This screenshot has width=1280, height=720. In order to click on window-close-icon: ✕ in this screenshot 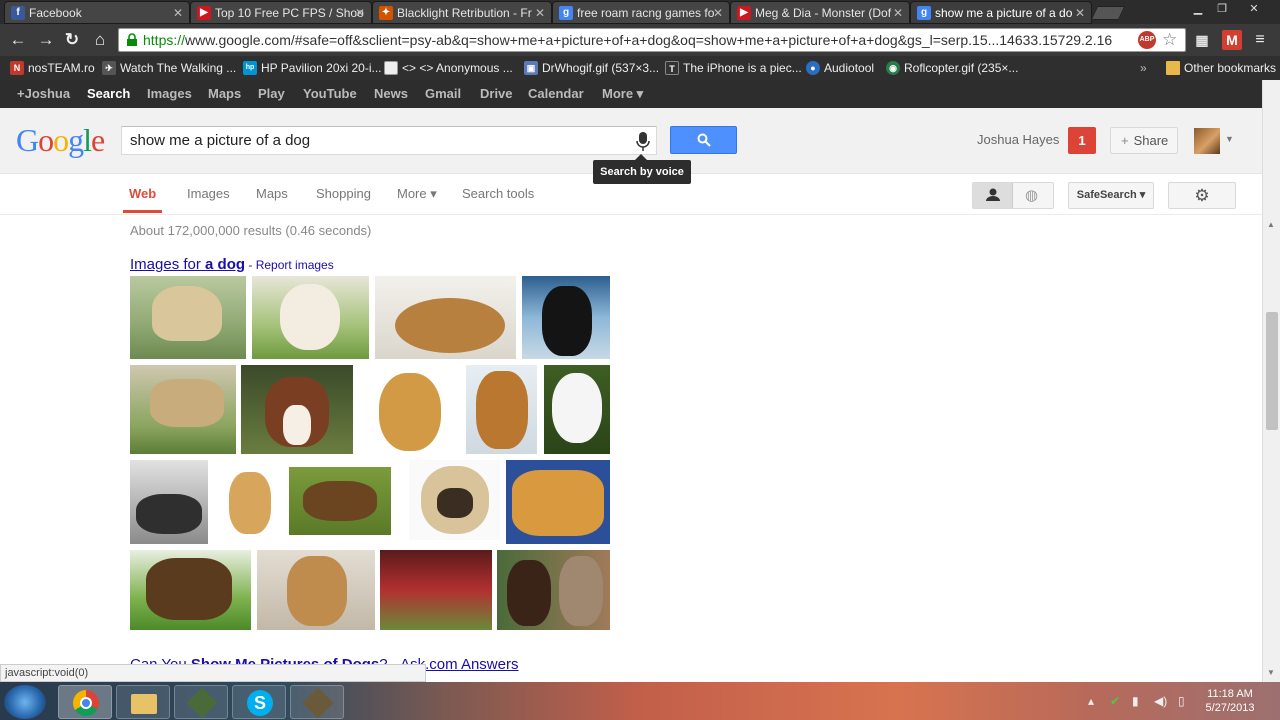, I will do `click(1254, 9)`.